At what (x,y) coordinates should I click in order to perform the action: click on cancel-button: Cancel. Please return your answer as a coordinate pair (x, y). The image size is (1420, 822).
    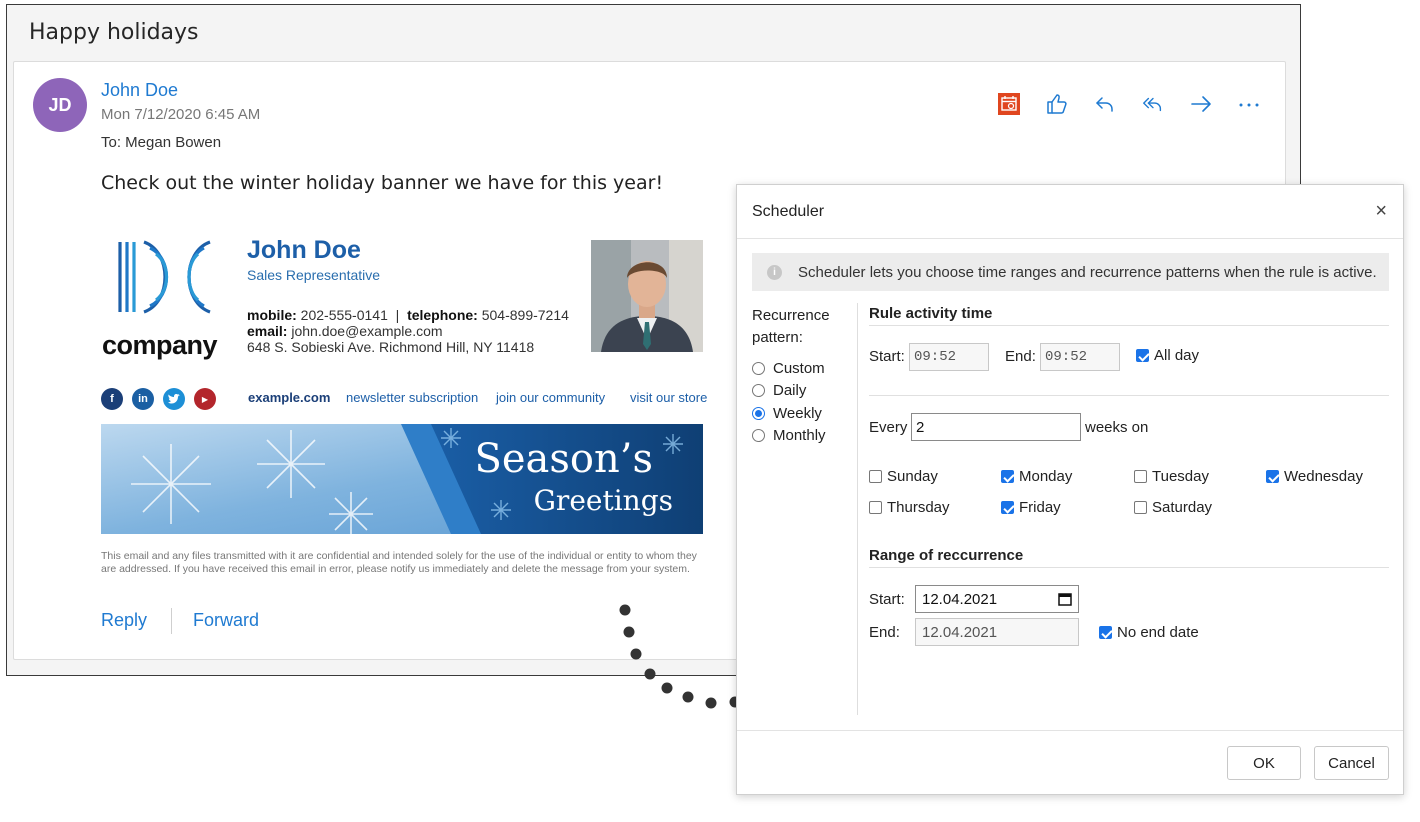
    Looking at the image, I should click on (1351, 763).